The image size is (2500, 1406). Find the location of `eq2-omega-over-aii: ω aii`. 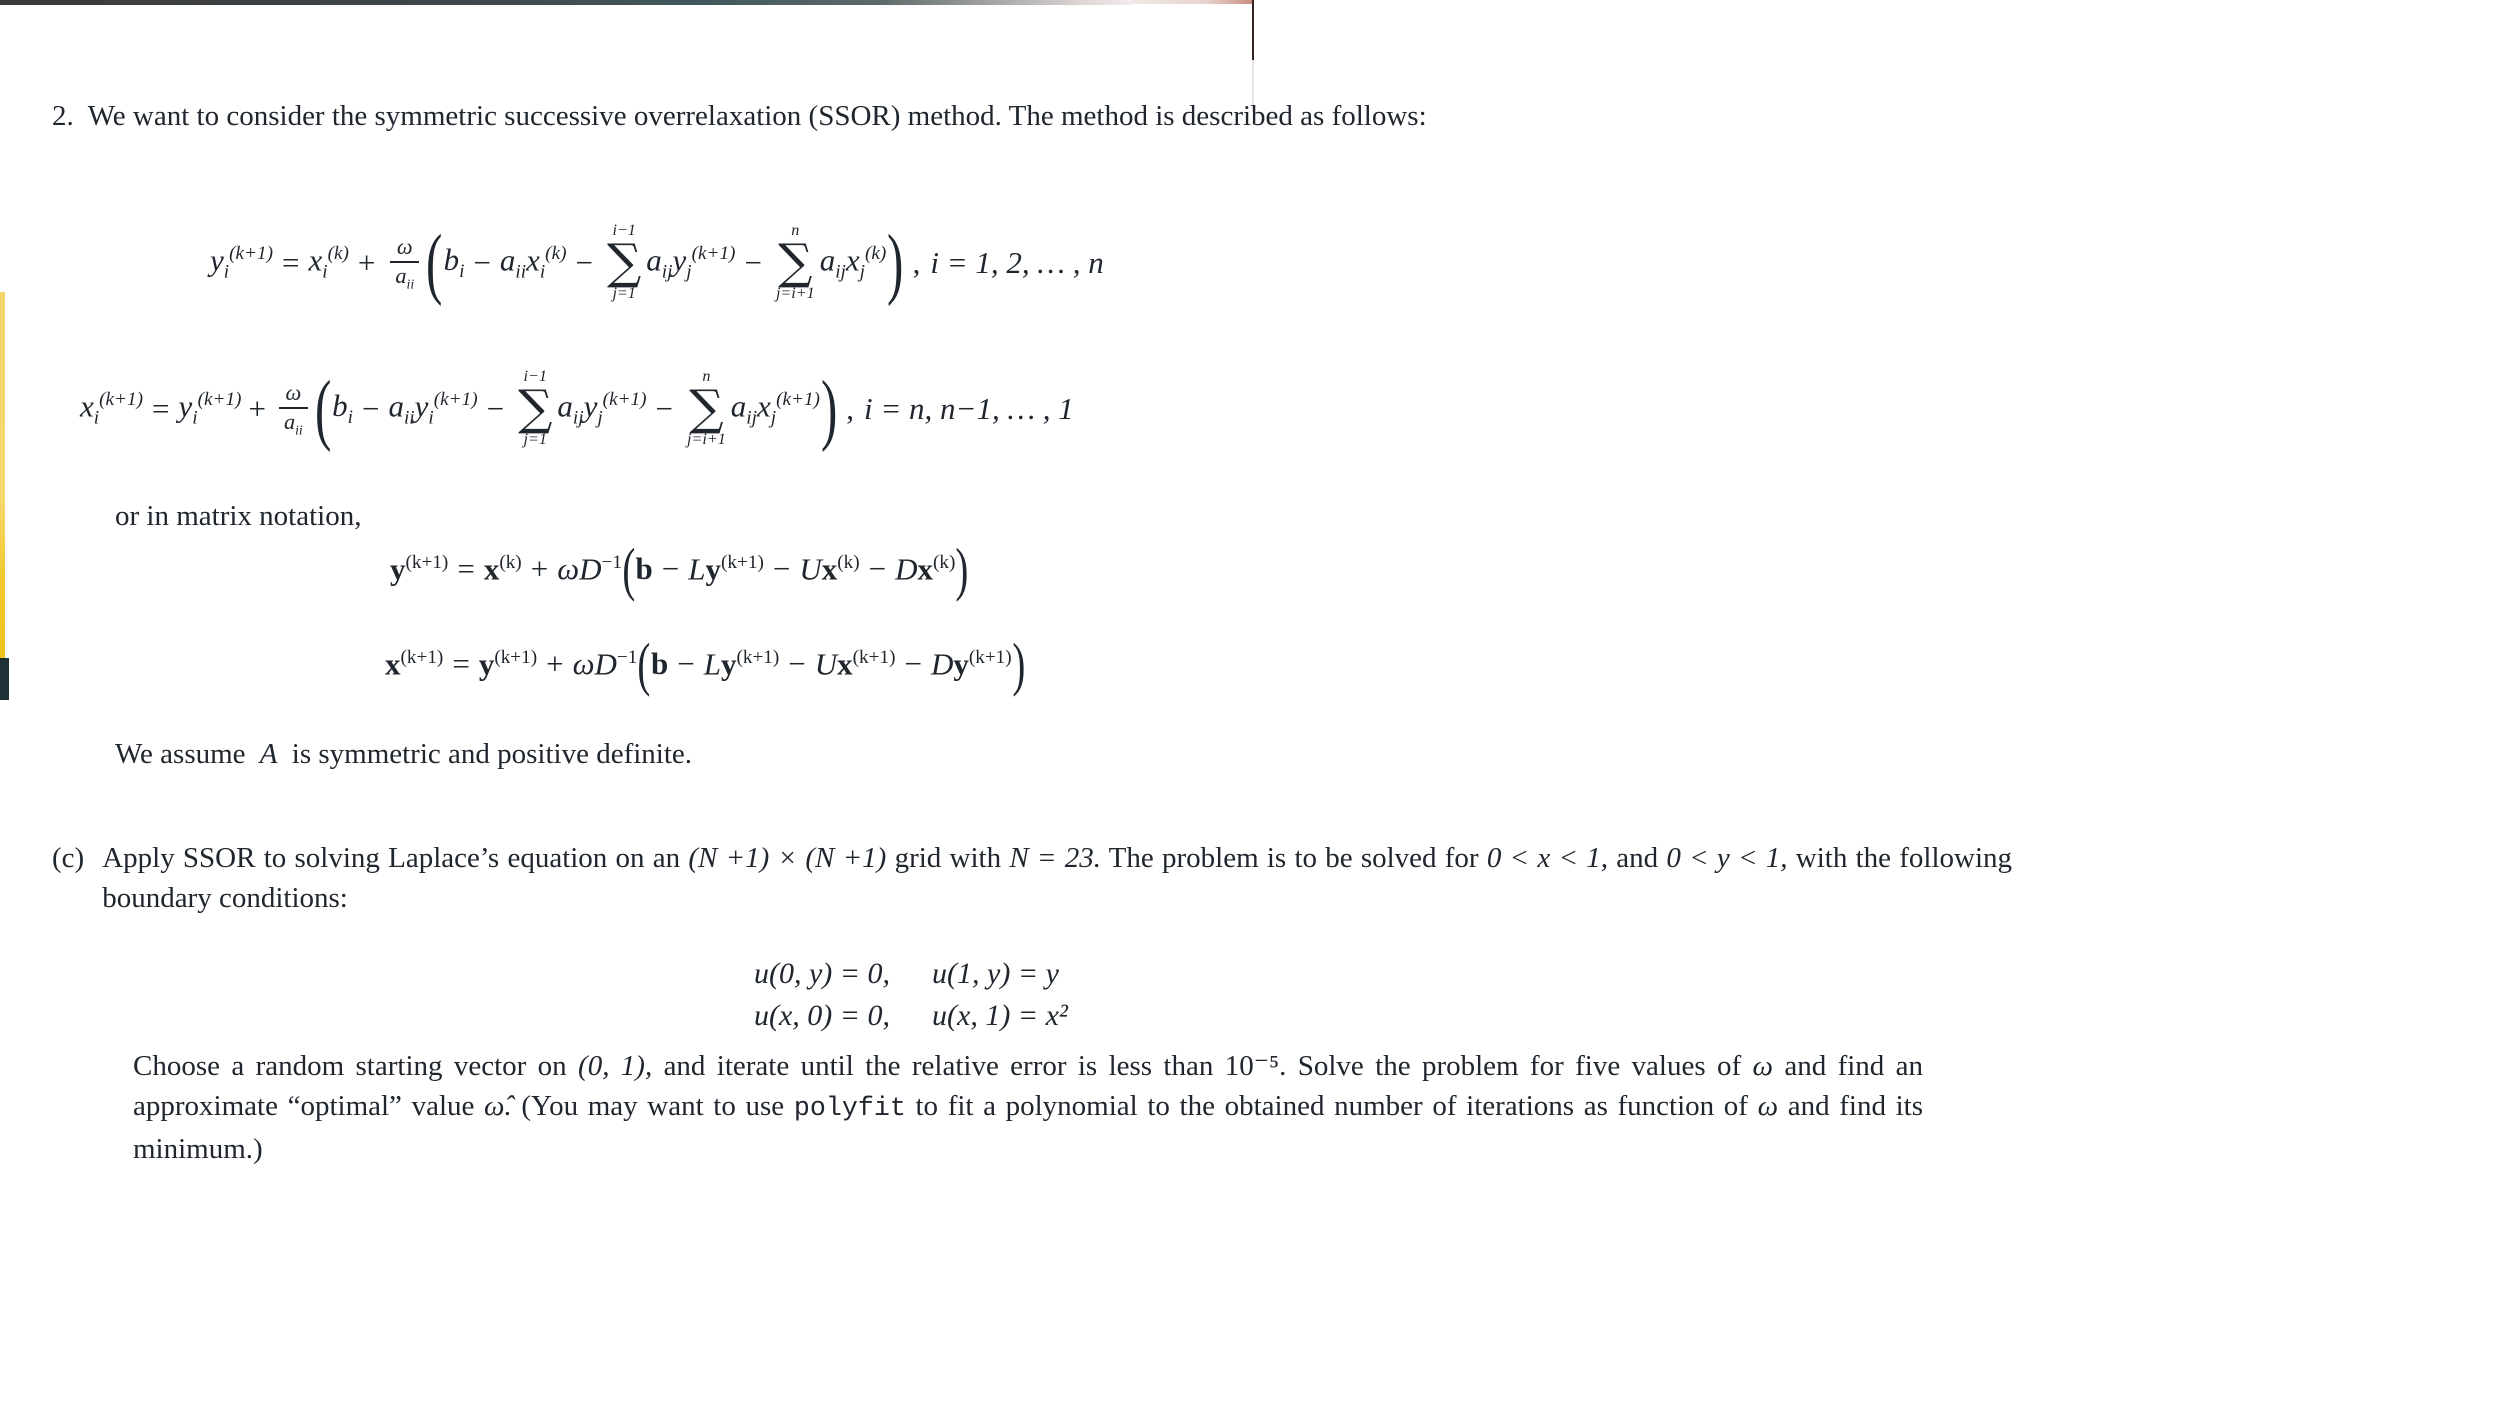

eq2-omega-over-aii: ω aii is located at coordinates (293, 409).